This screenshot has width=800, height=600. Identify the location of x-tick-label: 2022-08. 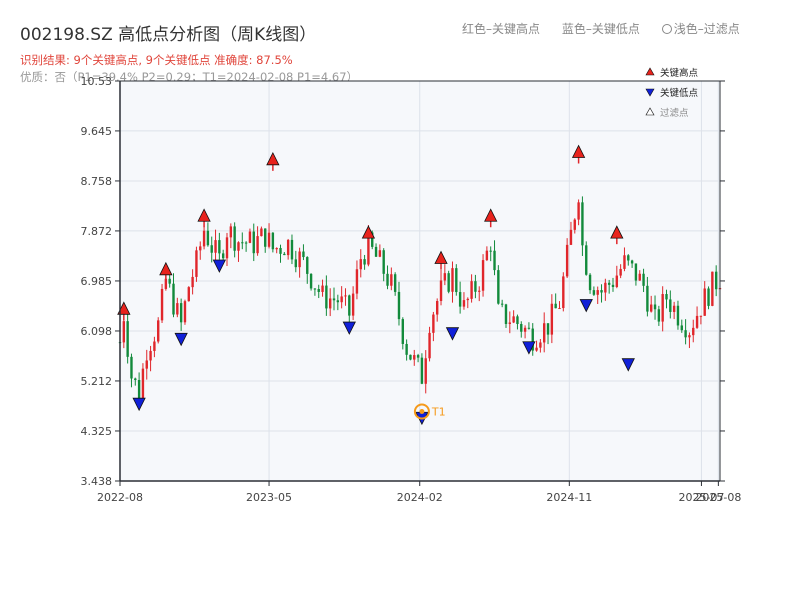
(120, 497).